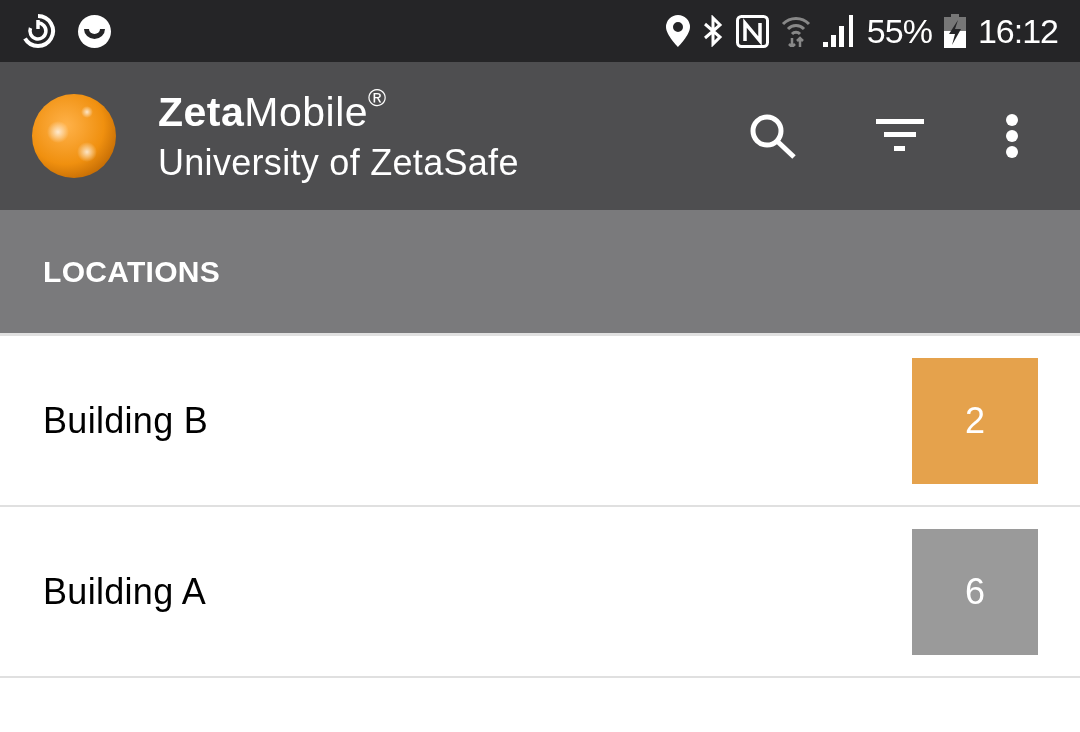 The image size is (1080, 732). What do you see at coordinates (752, 31) in the screenshot?
I see `nfc-icon` at bounding box center [752, 31].